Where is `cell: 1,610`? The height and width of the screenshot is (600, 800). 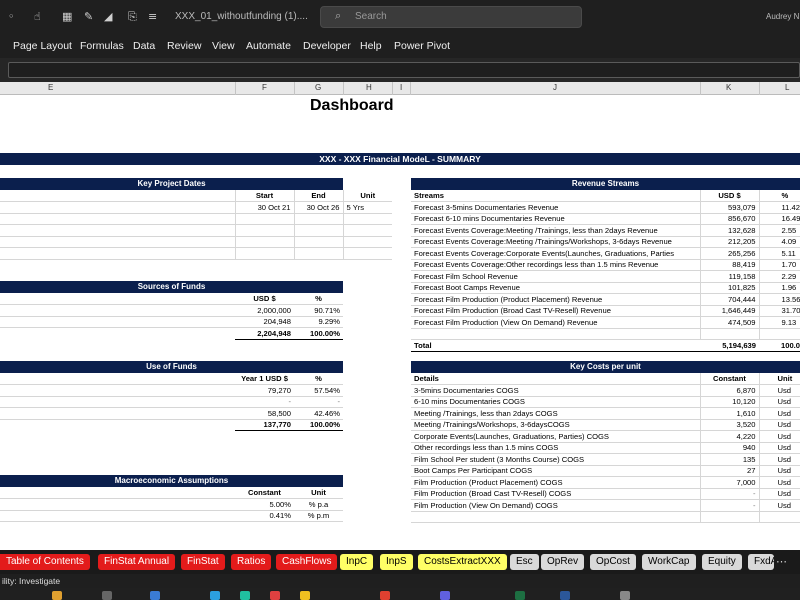
cell: 1,610 is located at coordinates (729, 413).